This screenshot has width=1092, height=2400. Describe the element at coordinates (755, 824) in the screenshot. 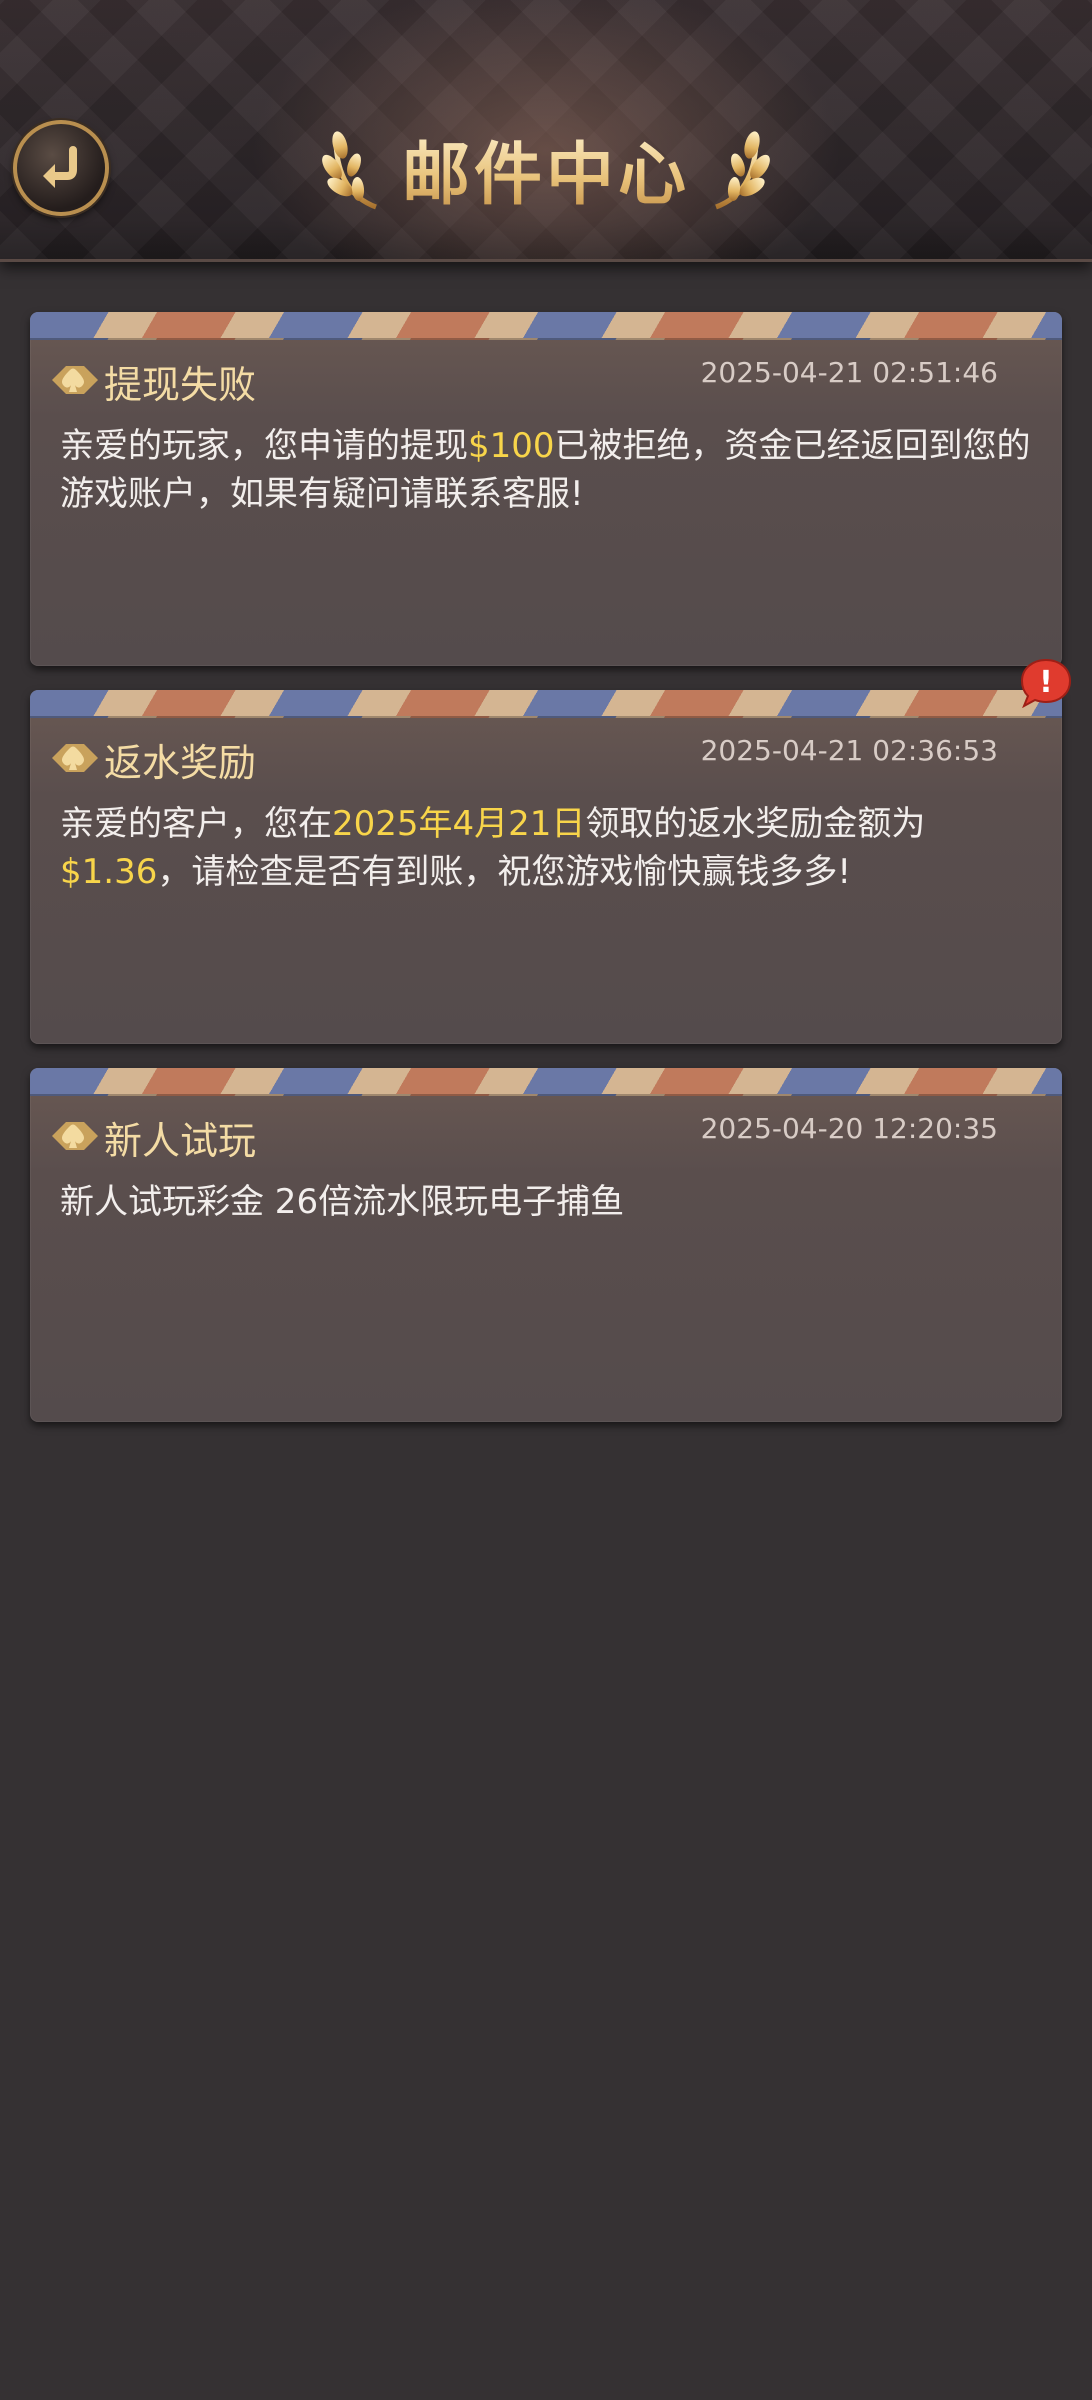

I see `body-text: 领取的返水奖励金额为` at that location.